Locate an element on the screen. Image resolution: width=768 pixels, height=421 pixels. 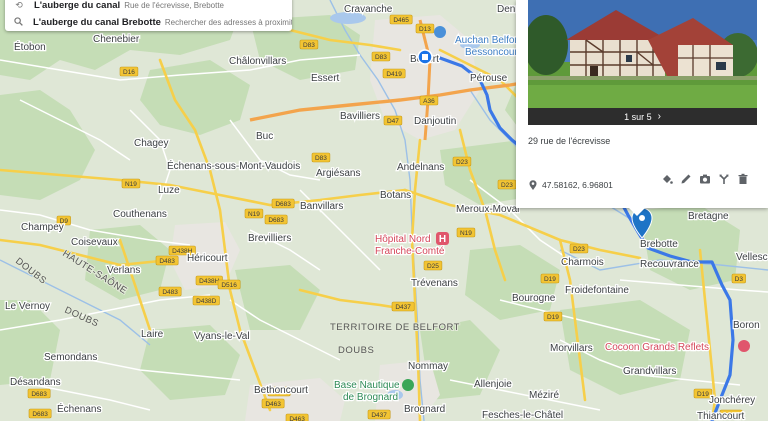
paint-bucket-icon is located at coordinates (667, 179).